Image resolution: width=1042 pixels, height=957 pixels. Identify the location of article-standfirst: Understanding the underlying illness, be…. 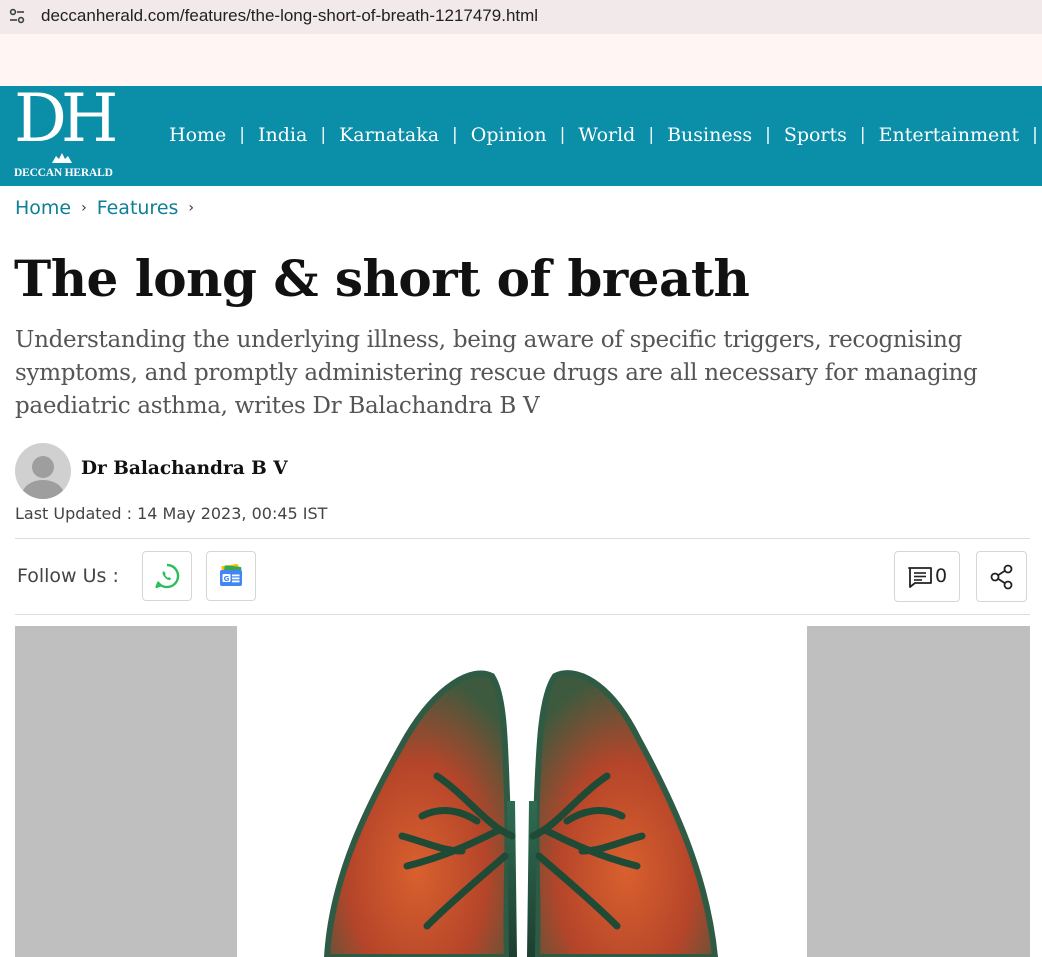
(496, 373).